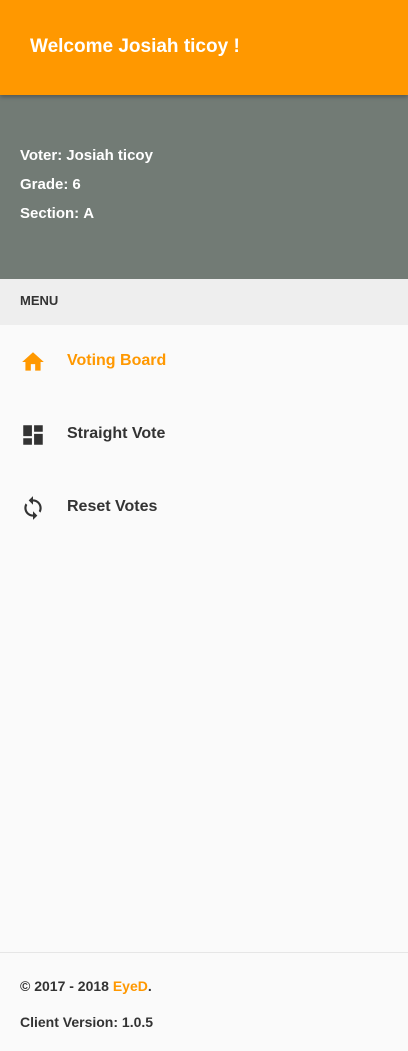 The width and height of the screenshot is (408, 1051). What do you see at coordinates (33, 435) in the screenshot?
I see `dashboard-icon` at bounding box center [33, 435].